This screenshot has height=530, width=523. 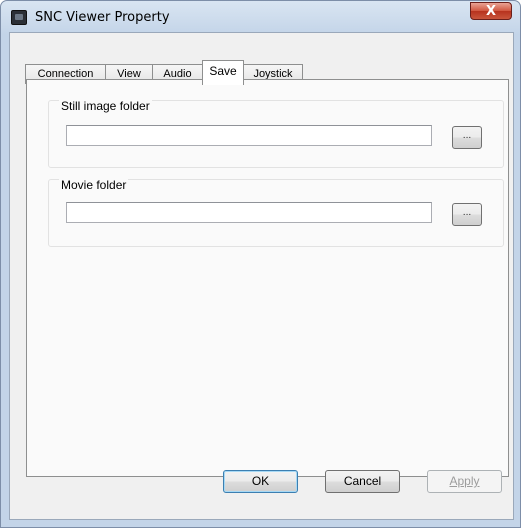 I want to click on ok-button: OK, so click(x=260, y=481).